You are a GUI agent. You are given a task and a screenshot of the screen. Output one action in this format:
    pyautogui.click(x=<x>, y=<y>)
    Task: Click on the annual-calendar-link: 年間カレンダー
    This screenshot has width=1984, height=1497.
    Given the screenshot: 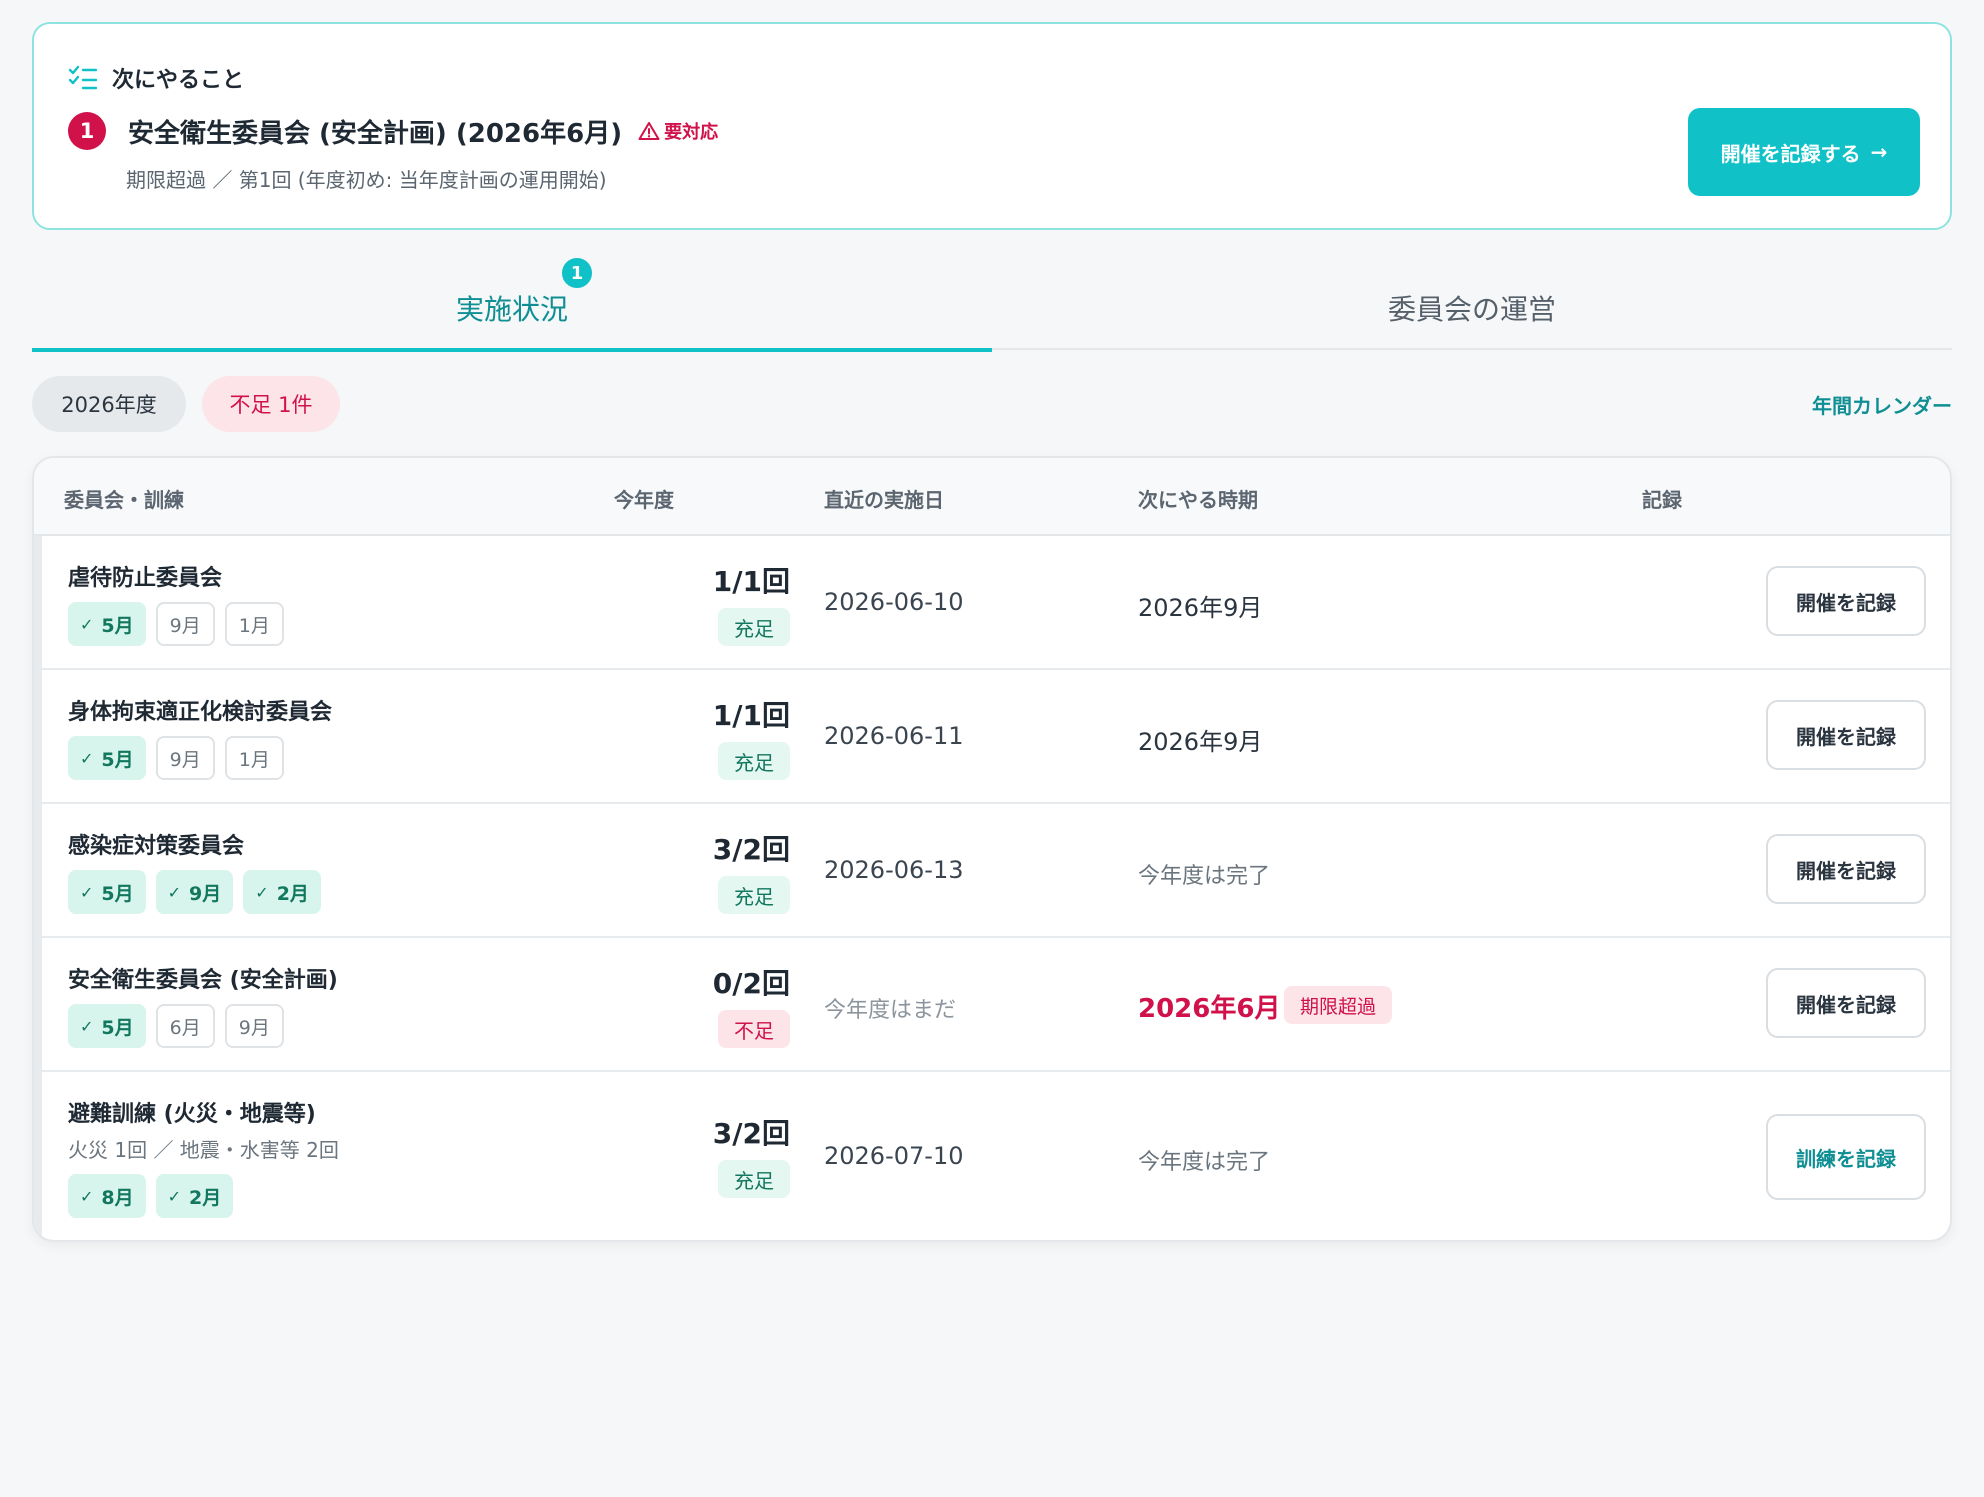 What is the action you would take?
    pyautogui.click(x=1882, y=404)
    